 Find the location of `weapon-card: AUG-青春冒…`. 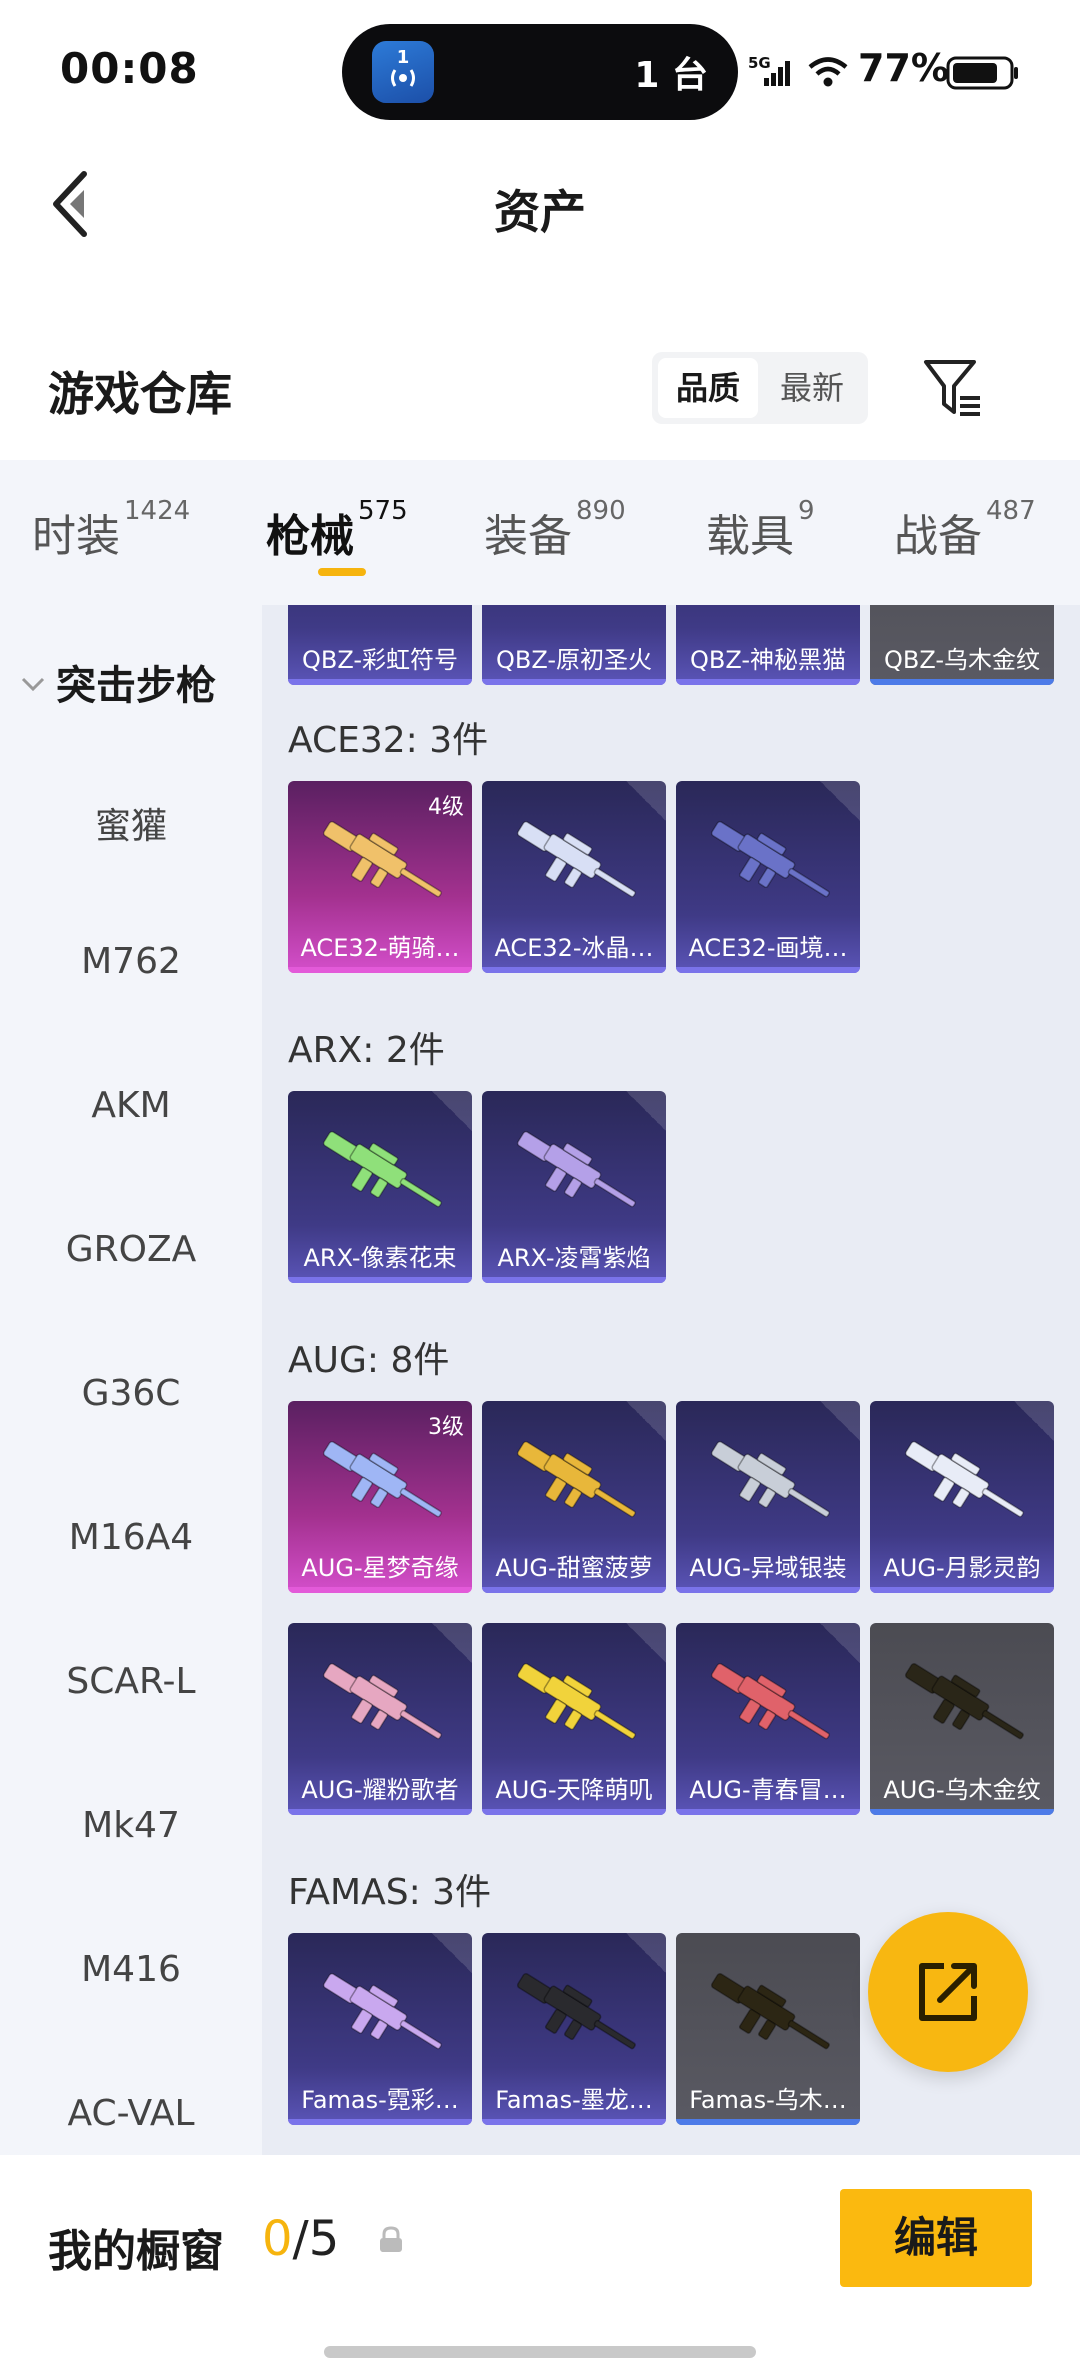

weapon-card: AUG-青春冒… is located at coordinates (768, 1719).